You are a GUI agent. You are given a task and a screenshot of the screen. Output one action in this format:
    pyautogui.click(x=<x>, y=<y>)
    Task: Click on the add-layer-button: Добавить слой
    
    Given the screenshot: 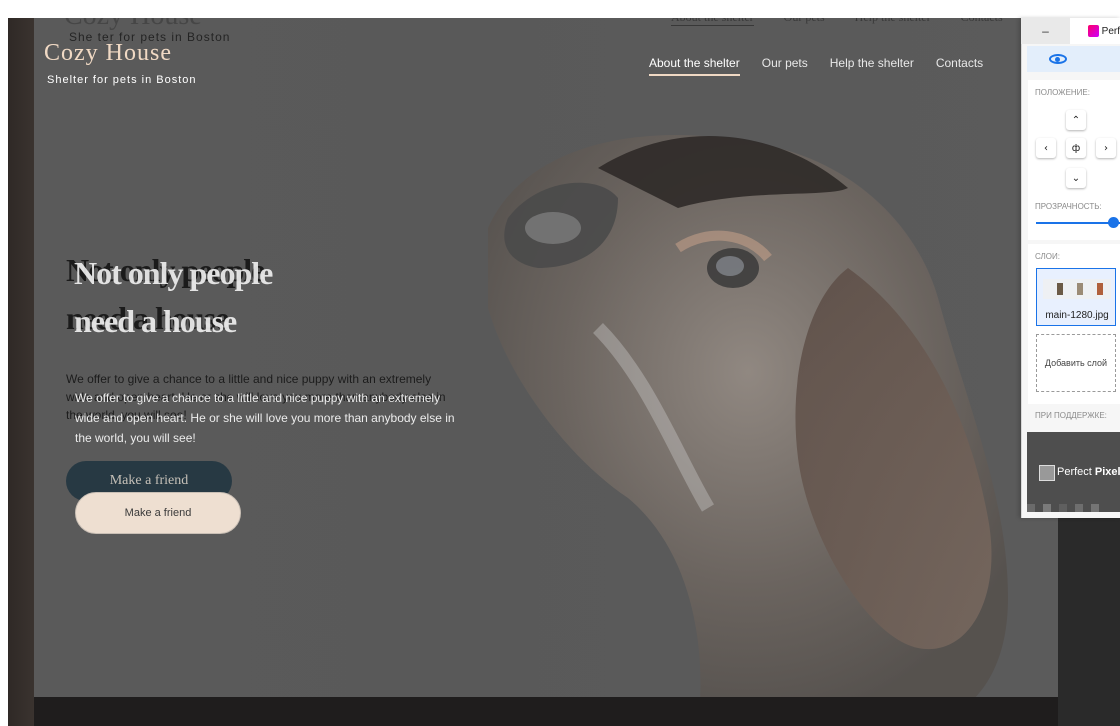 What is the action you would take?
    pyautogui.click(x=1076, y=363)
    